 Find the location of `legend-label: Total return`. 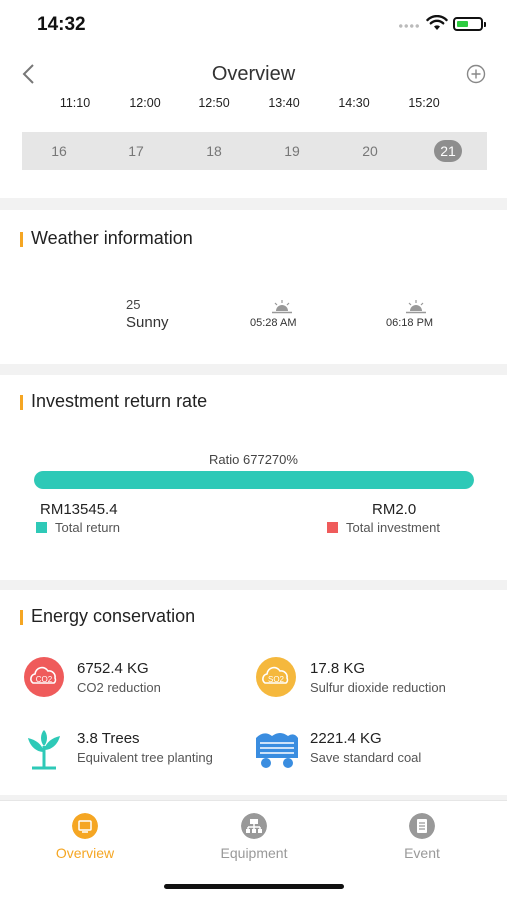

legend-label: Total return is located at coordinates (88, 527).